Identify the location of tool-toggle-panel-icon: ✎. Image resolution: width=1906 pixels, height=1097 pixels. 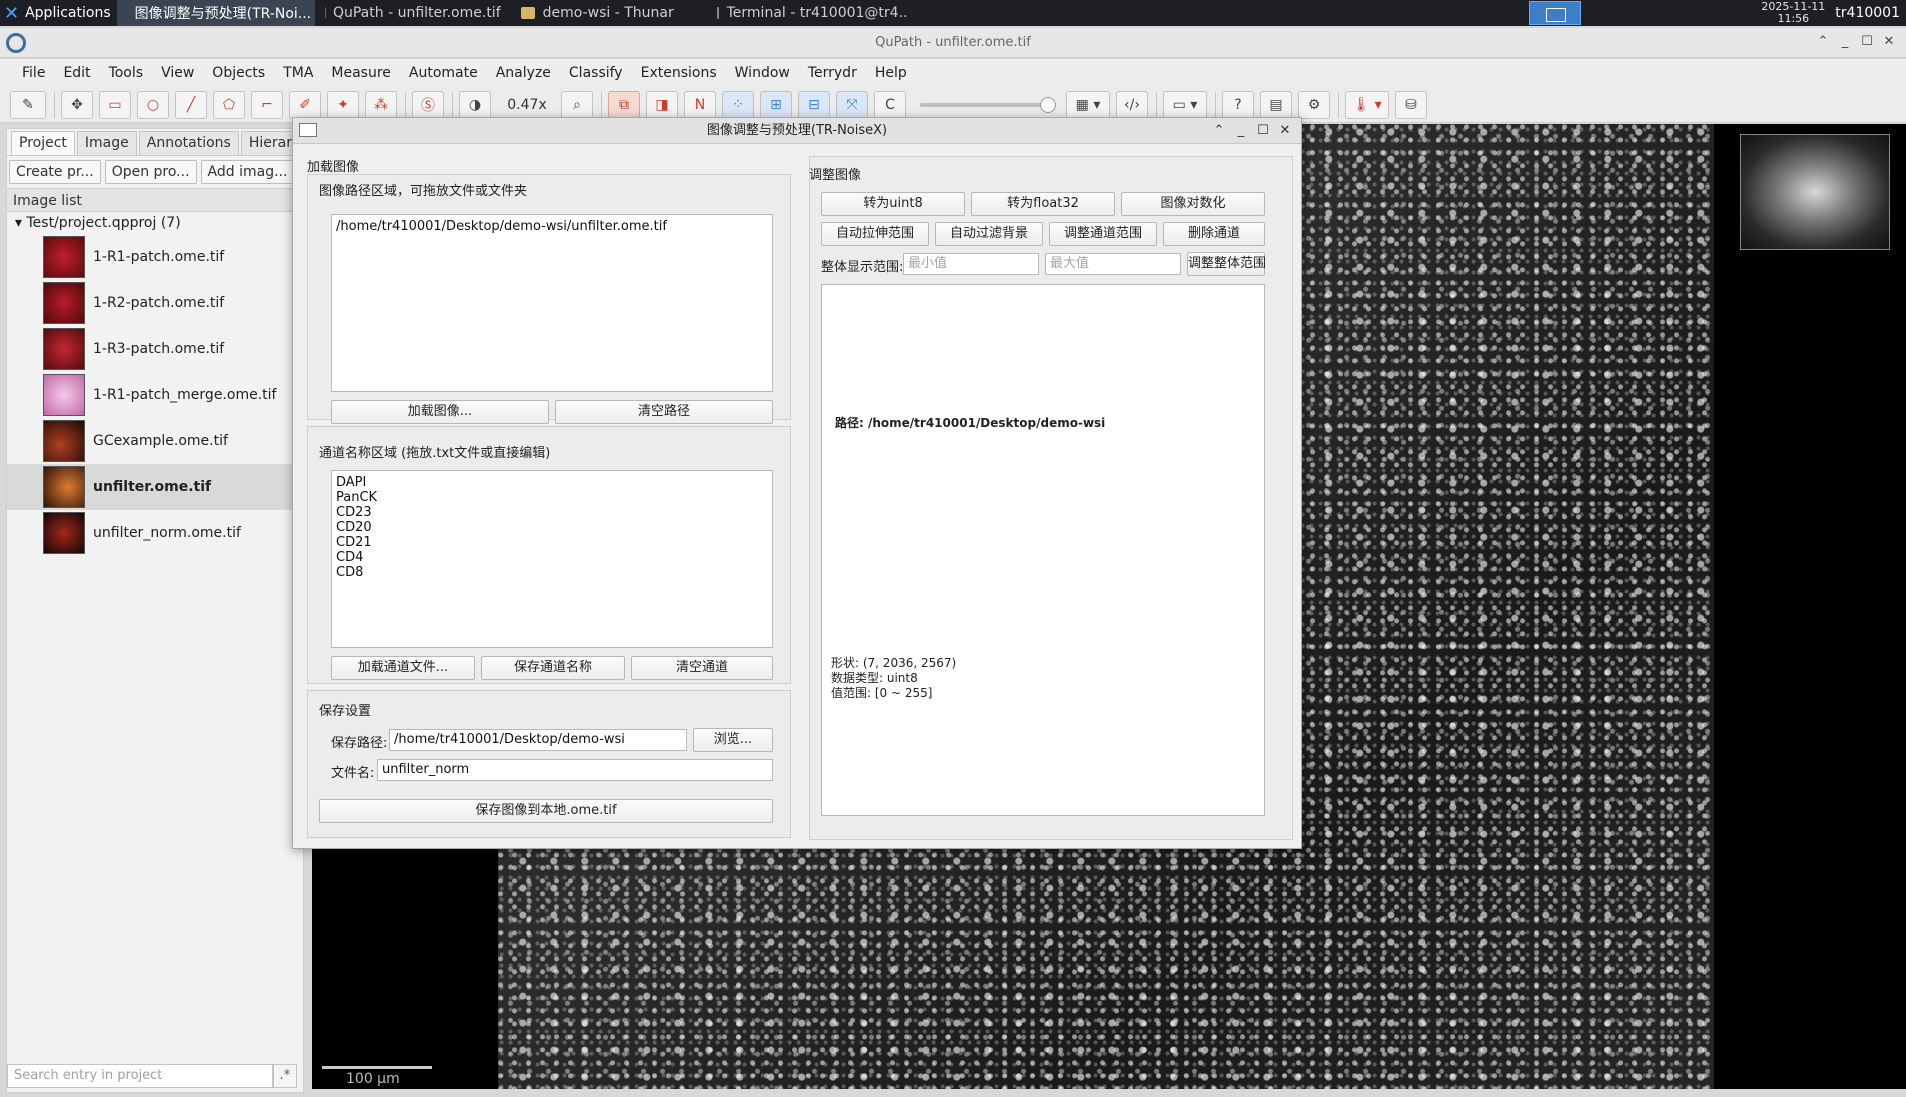
(28, 104).